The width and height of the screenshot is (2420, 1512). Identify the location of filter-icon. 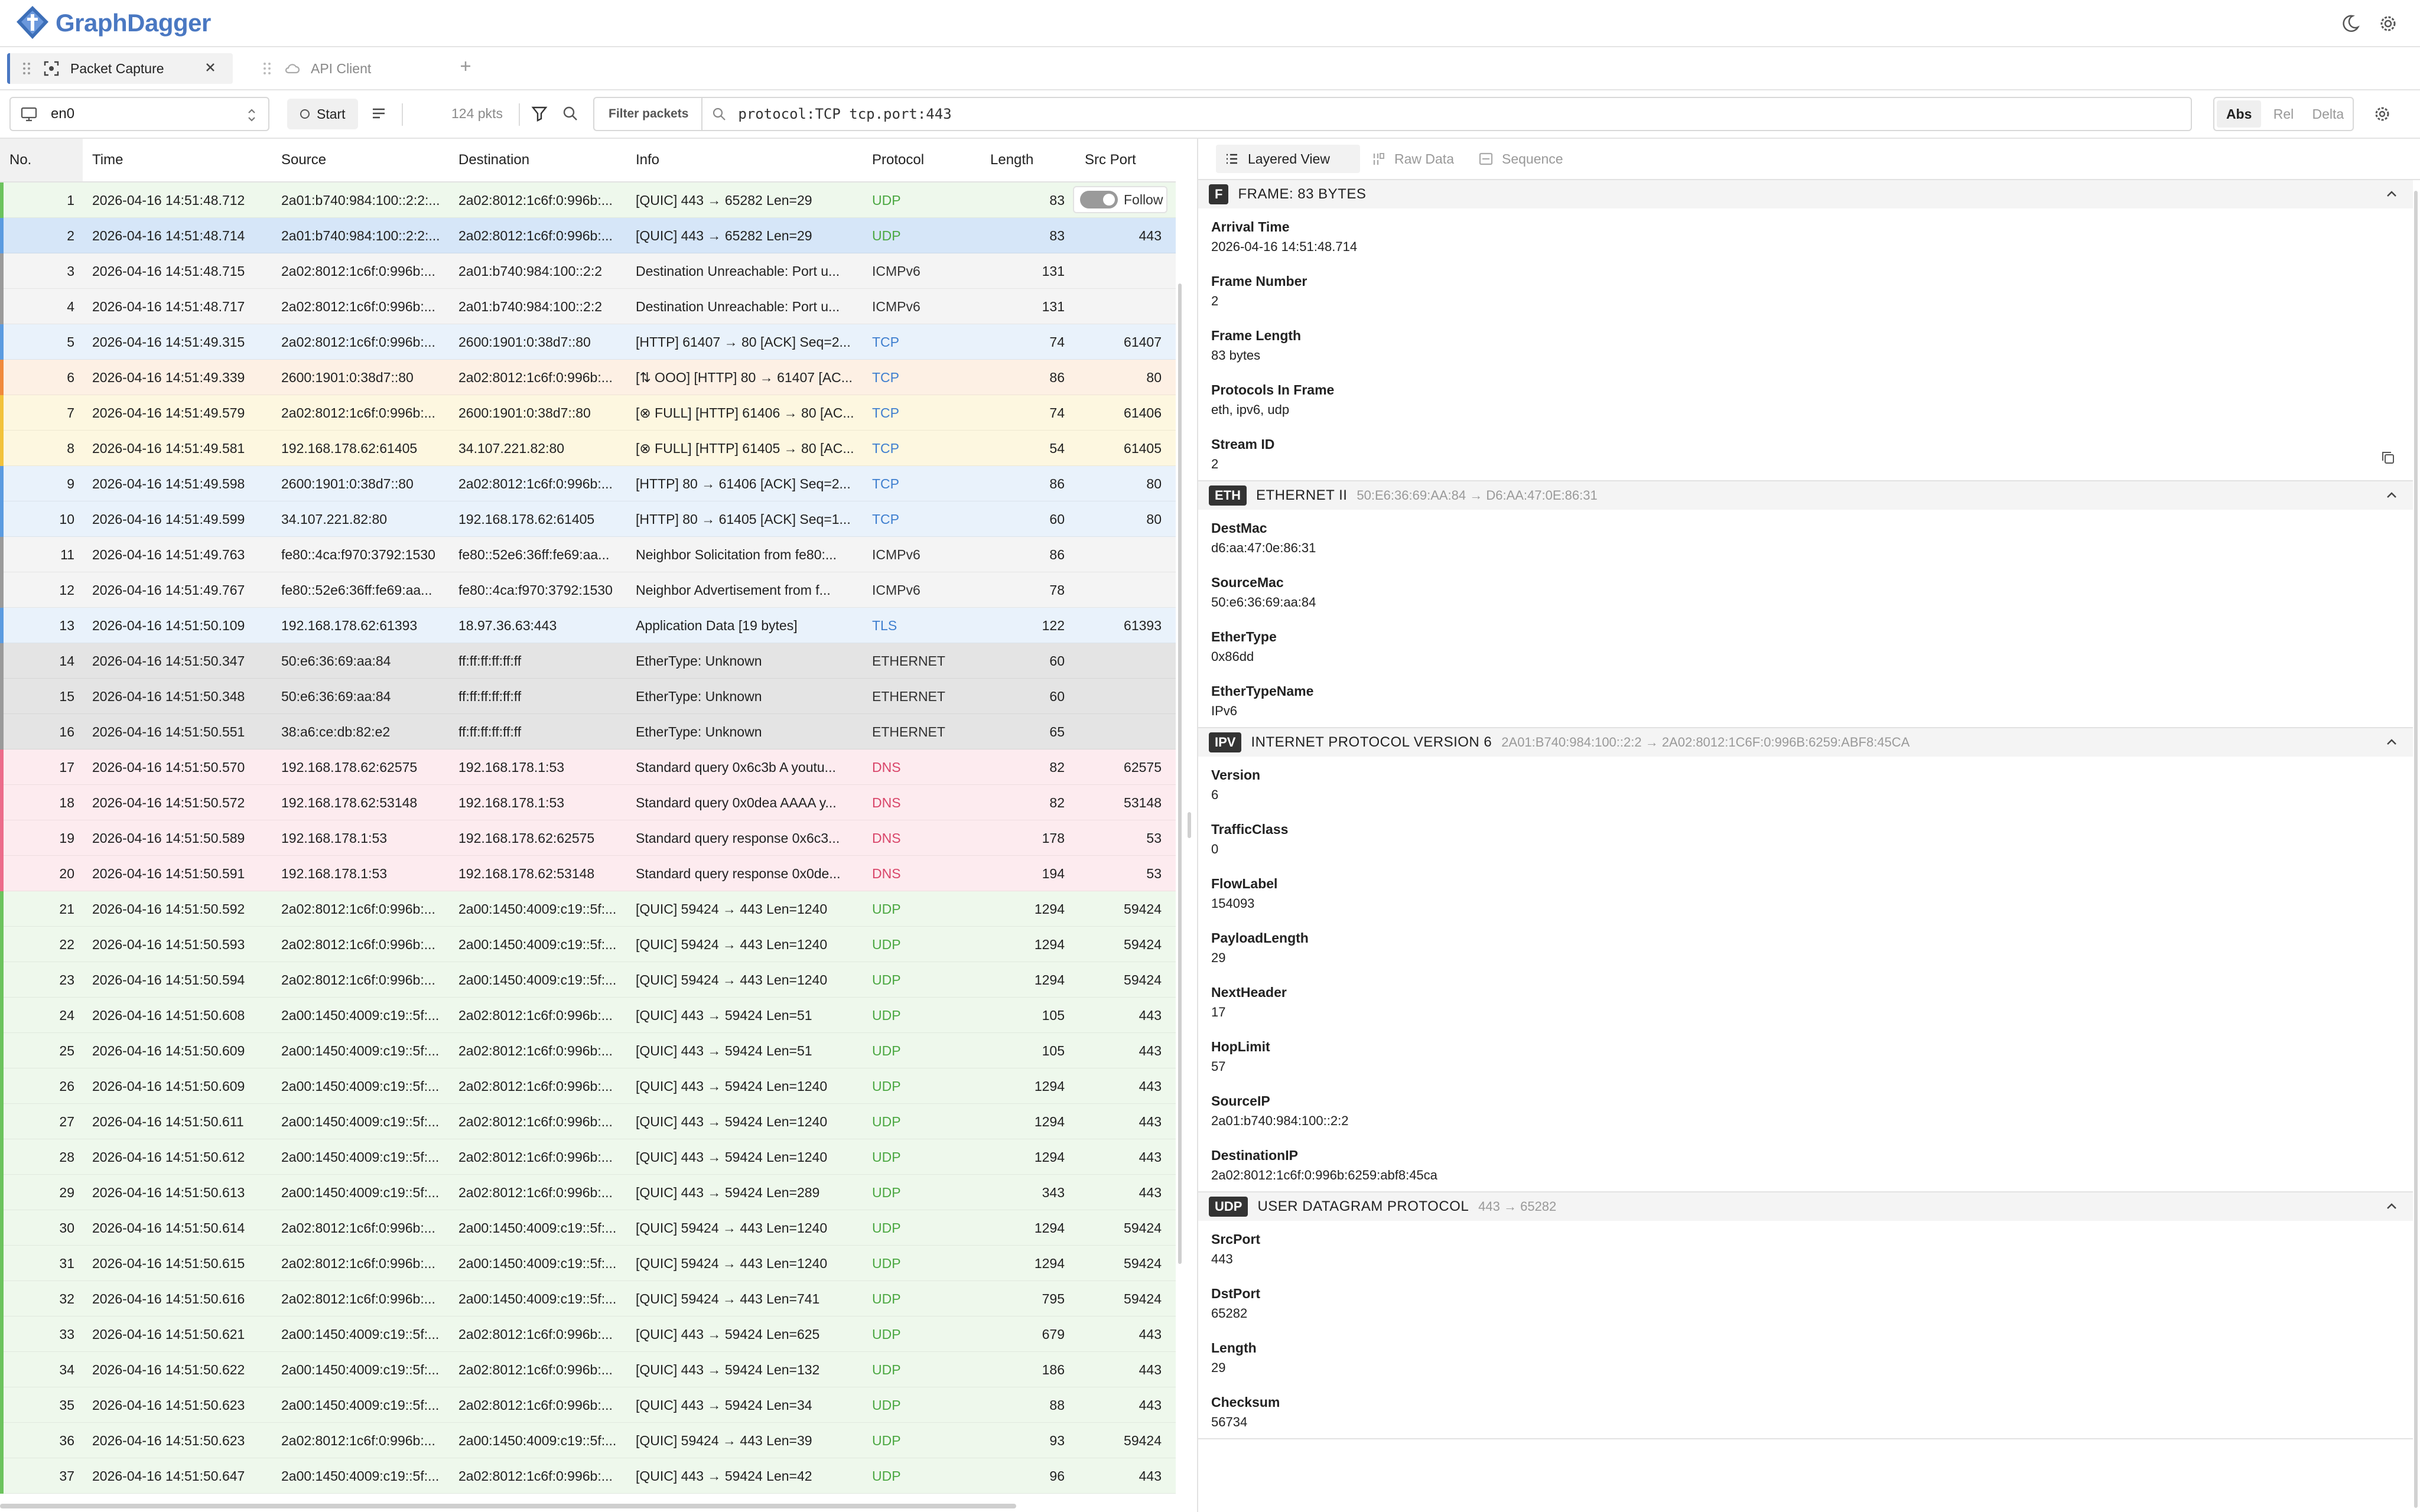
(539, 113).